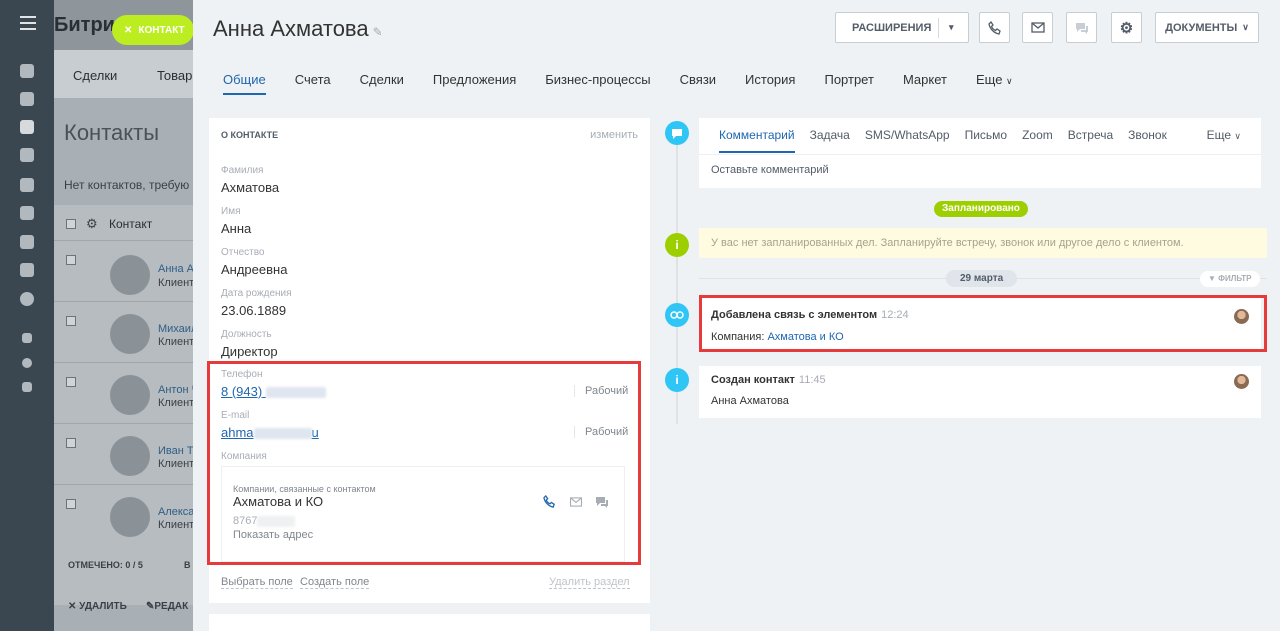 The image size is (1280, 631). I want to click on bg-tab-deals: Сделки, so click(95, 75).